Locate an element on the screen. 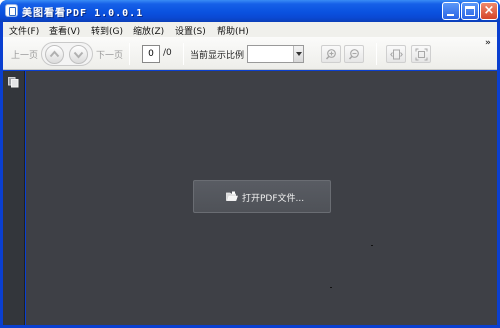  menu-settings: 设置(S) is located at coordinates (190, 30).